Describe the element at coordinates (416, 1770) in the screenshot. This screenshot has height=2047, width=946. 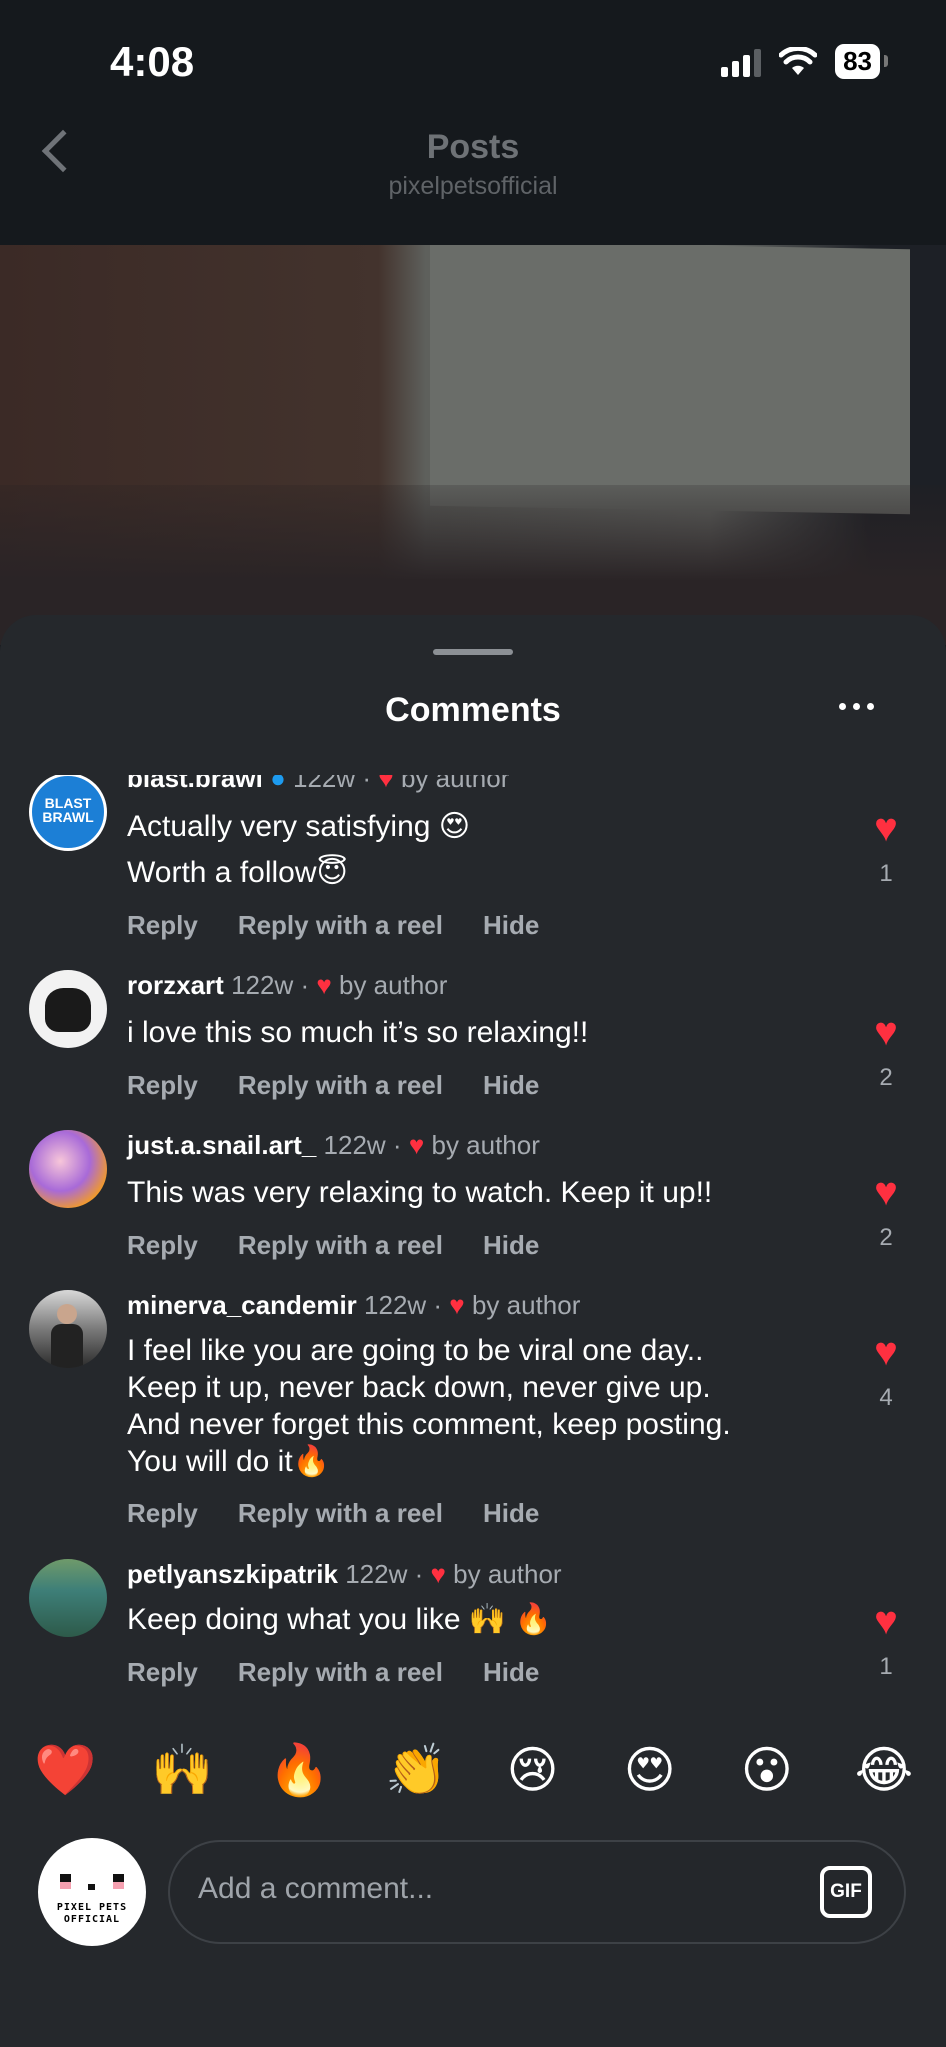
I see `emoji-clap-button: 👏` at that location.